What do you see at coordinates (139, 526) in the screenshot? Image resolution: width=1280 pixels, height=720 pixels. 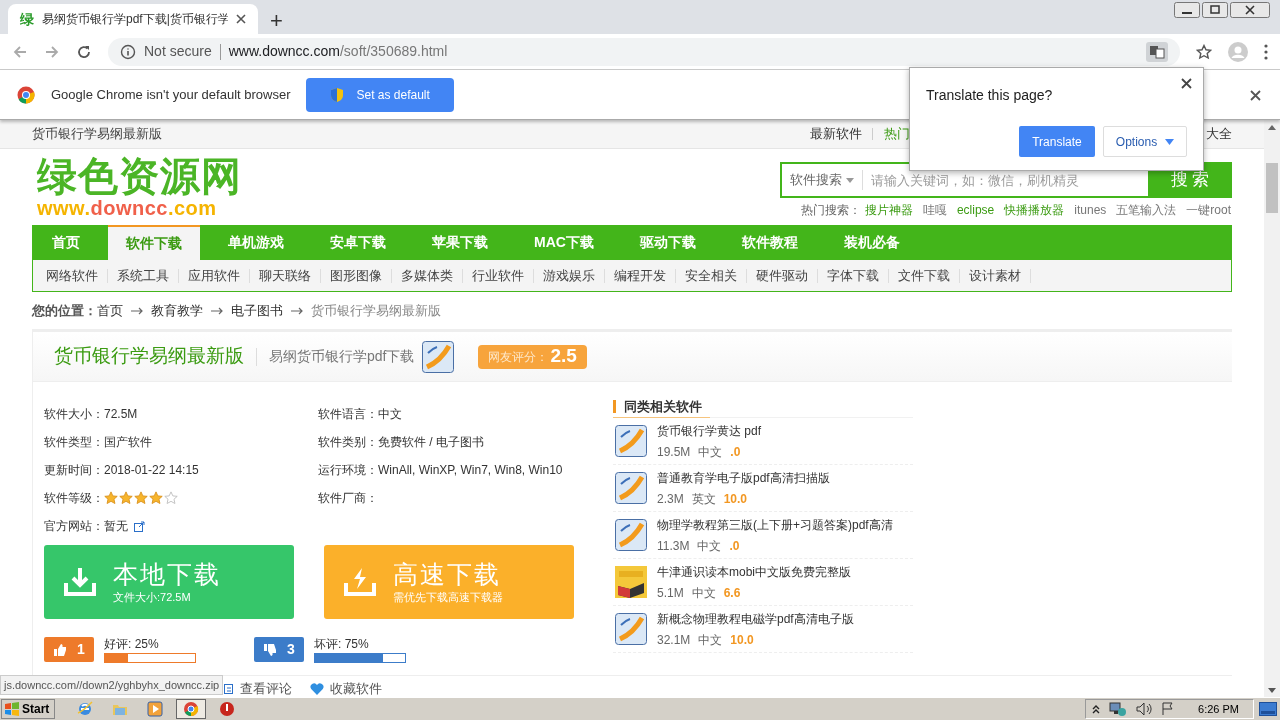 I see `external-link-icon` at bounding box center [139, 526].